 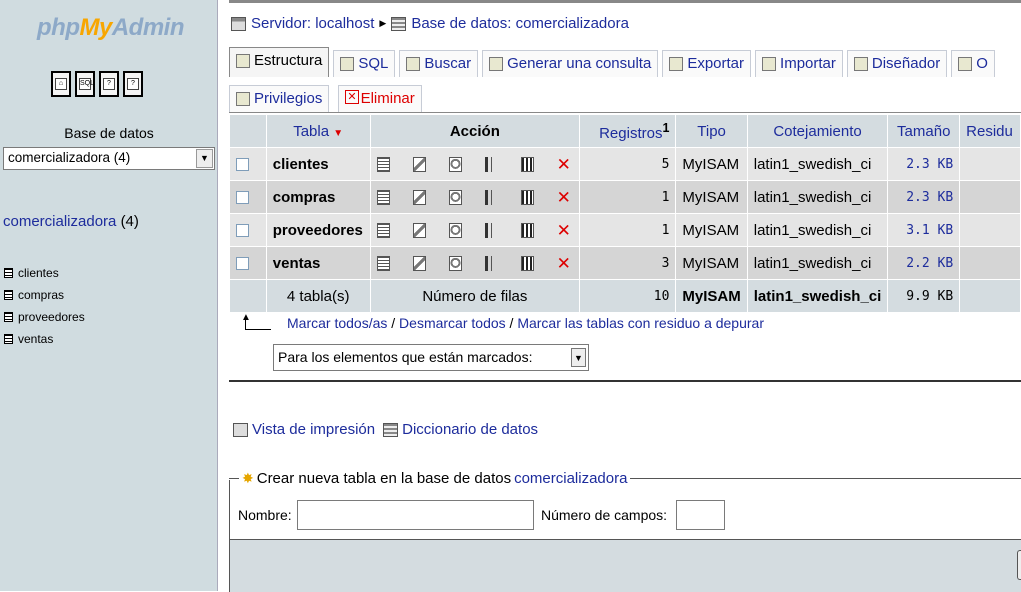 I want to click on tab-estructura: Estructura, so click(x=279, y=62).